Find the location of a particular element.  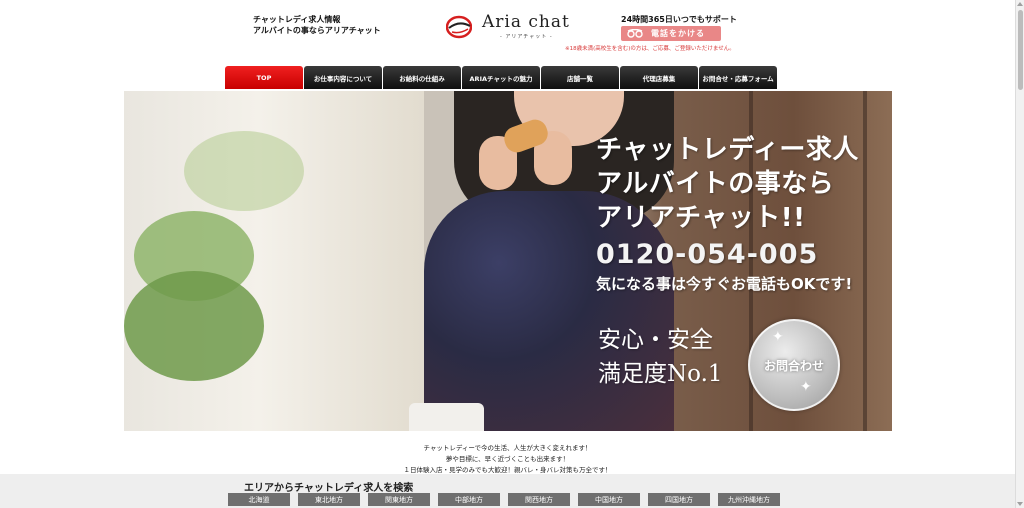

area-tab-kanto: 関東地方 is located at coordinates (399, 499).